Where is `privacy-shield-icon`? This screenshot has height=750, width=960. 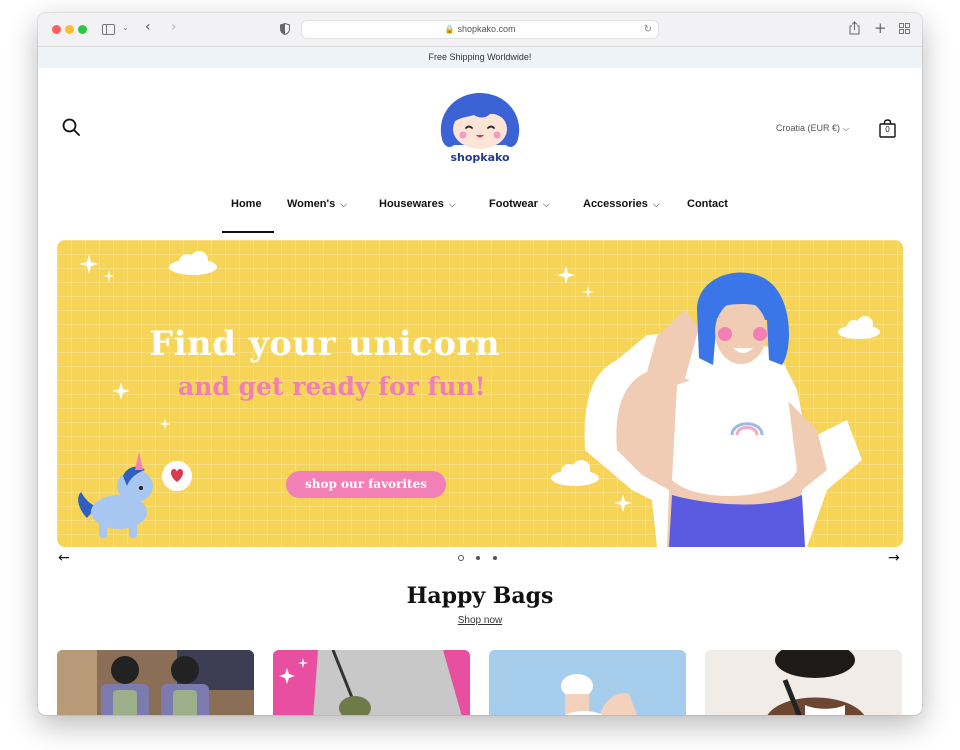 privacy-shield-icon is located at coordinates (285, 29).